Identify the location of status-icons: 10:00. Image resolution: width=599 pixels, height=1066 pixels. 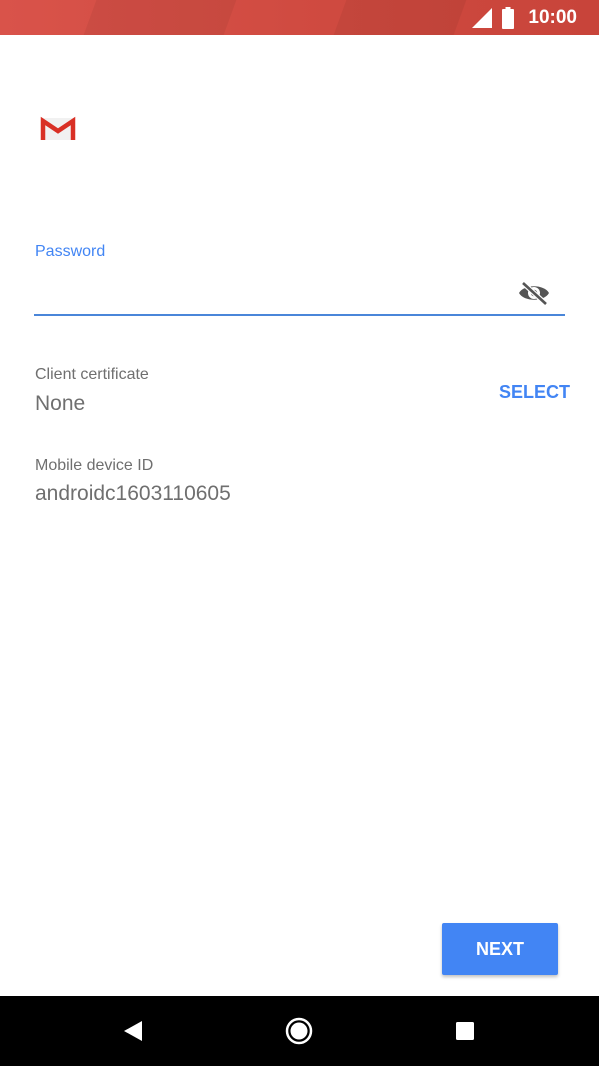
(524, 17).